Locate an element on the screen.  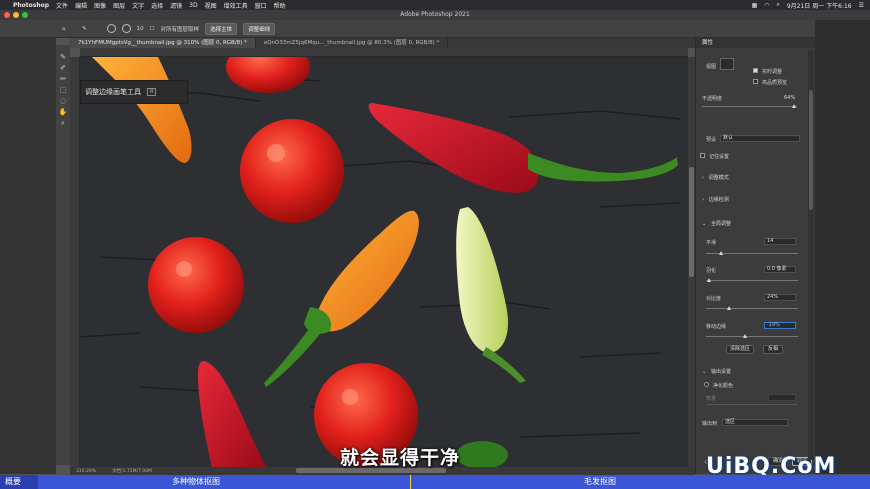
hand-icon: ✋ is located at coordinates (63, 112).